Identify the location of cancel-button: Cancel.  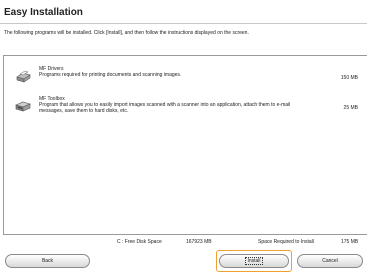
(330, 261).